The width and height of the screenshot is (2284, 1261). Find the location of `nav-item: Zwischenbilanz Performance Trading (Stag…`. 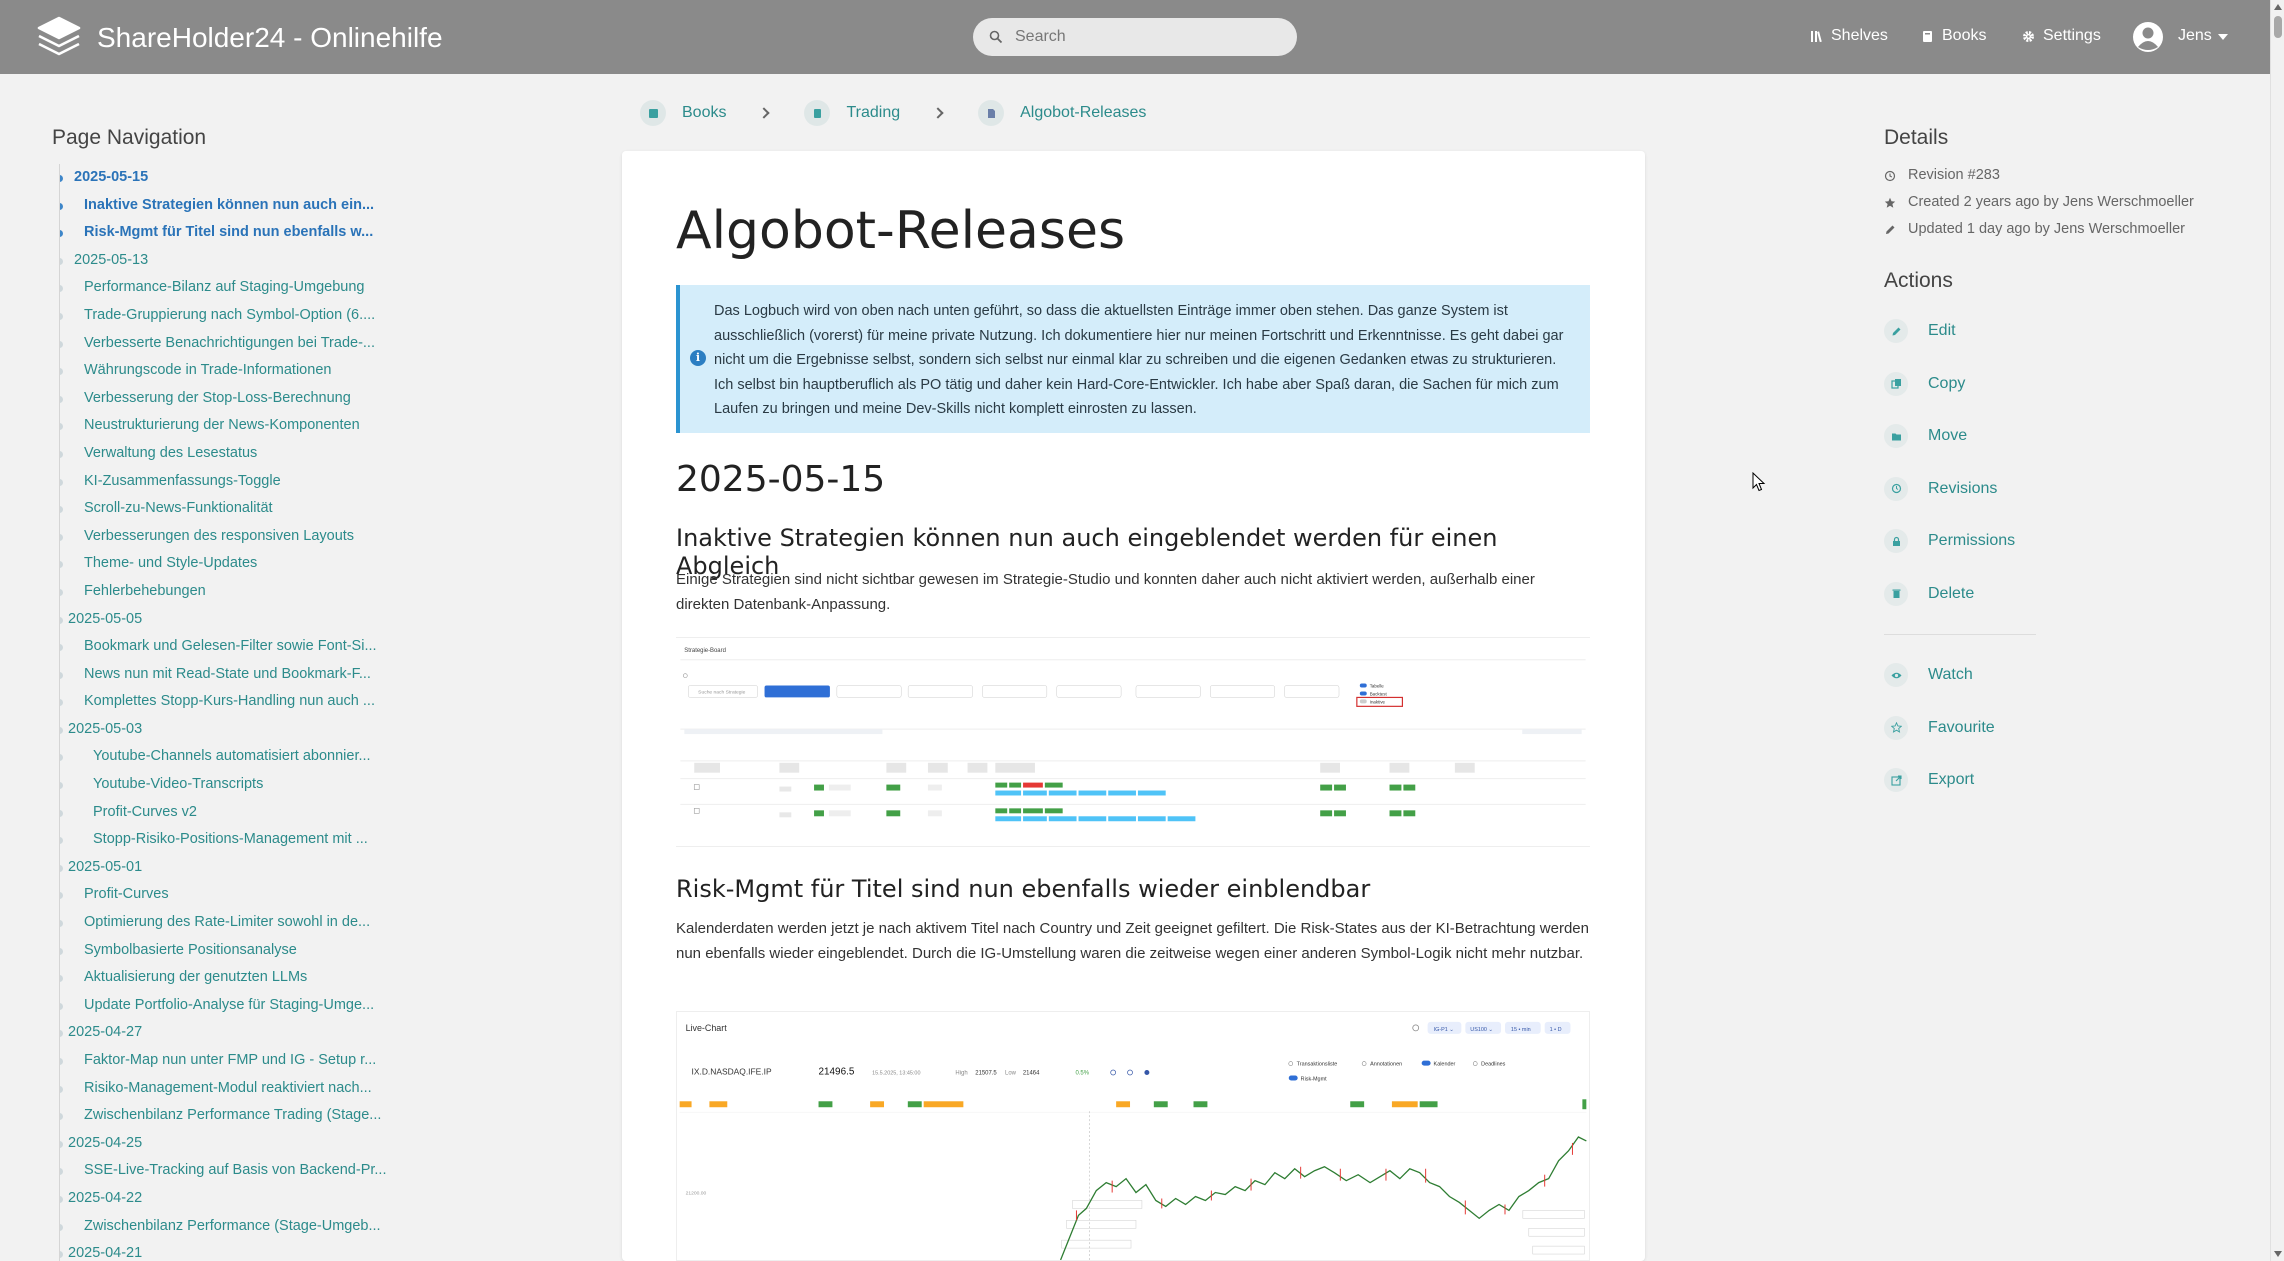

nav-item: Zwischenbilanz Performance Trading (Stag… is located at coordinates (225, 1116).